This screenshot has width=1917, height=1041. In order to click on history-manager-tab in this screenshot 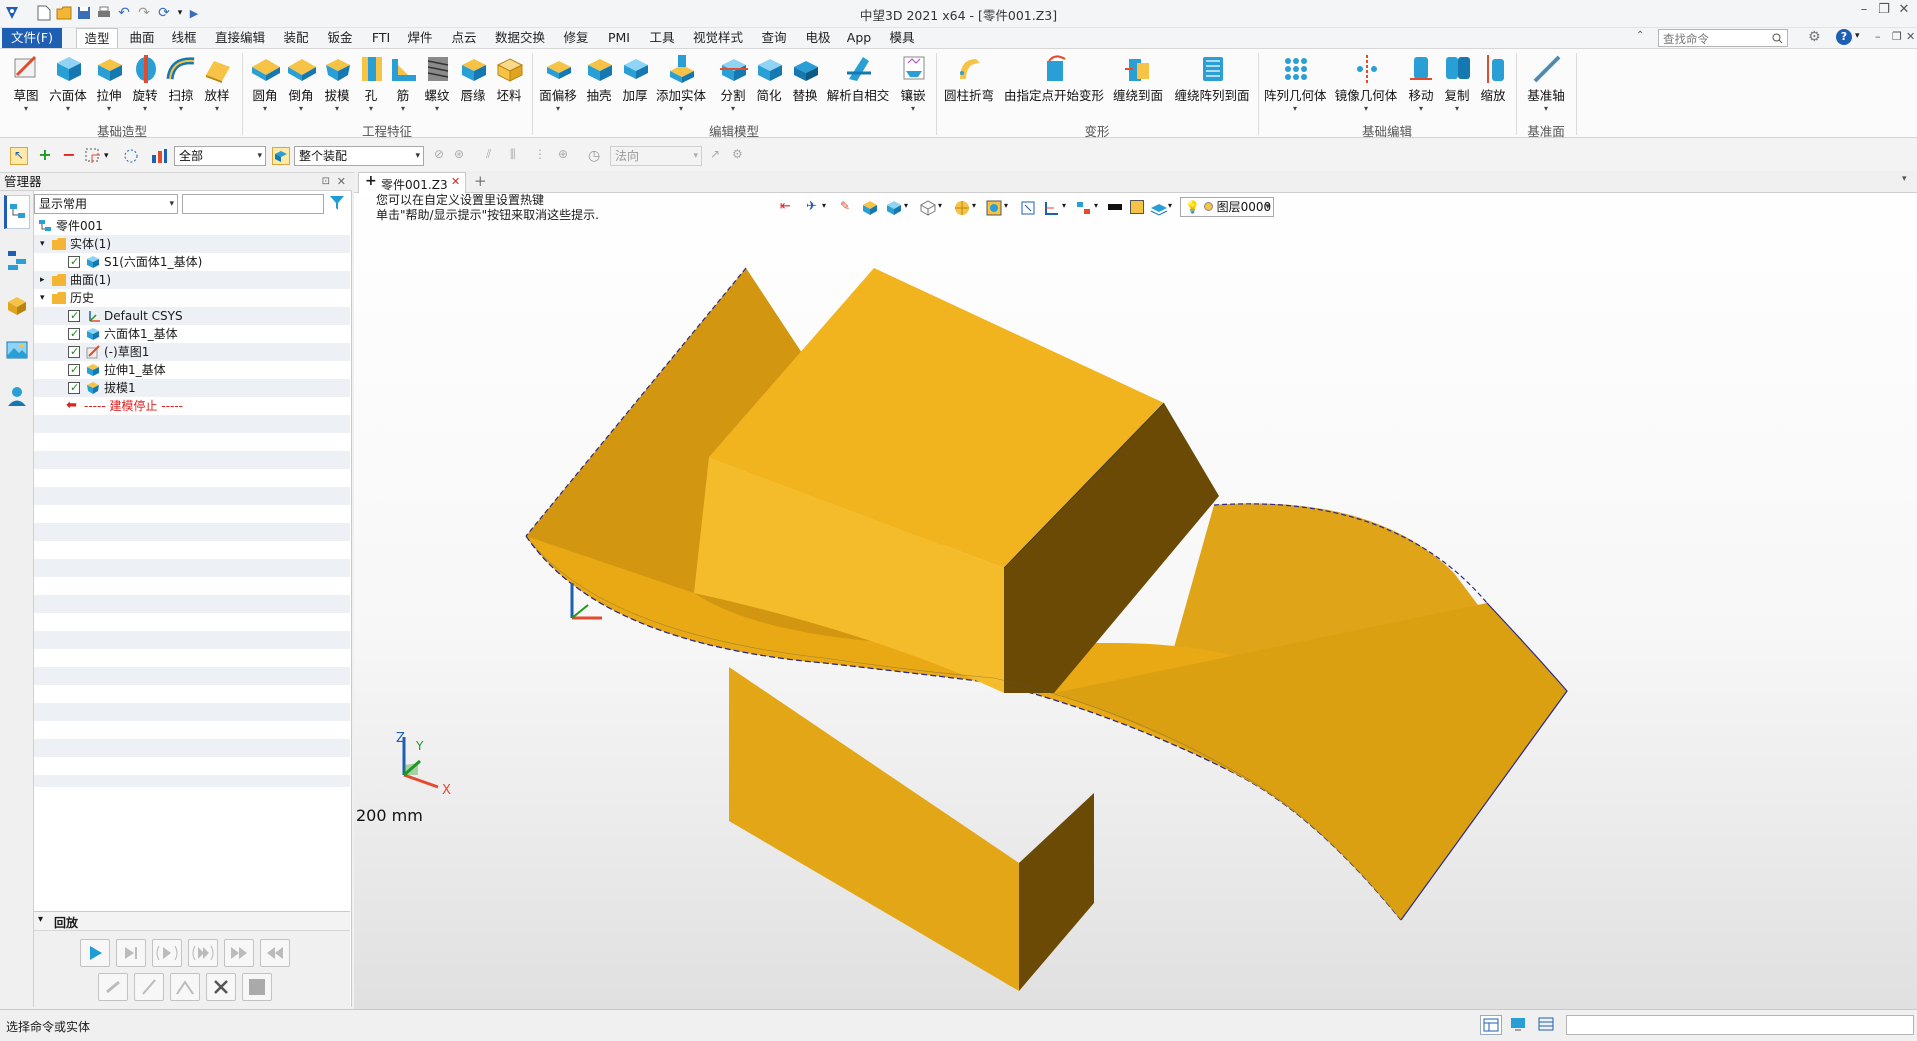, I will do `click(17, 212)`.